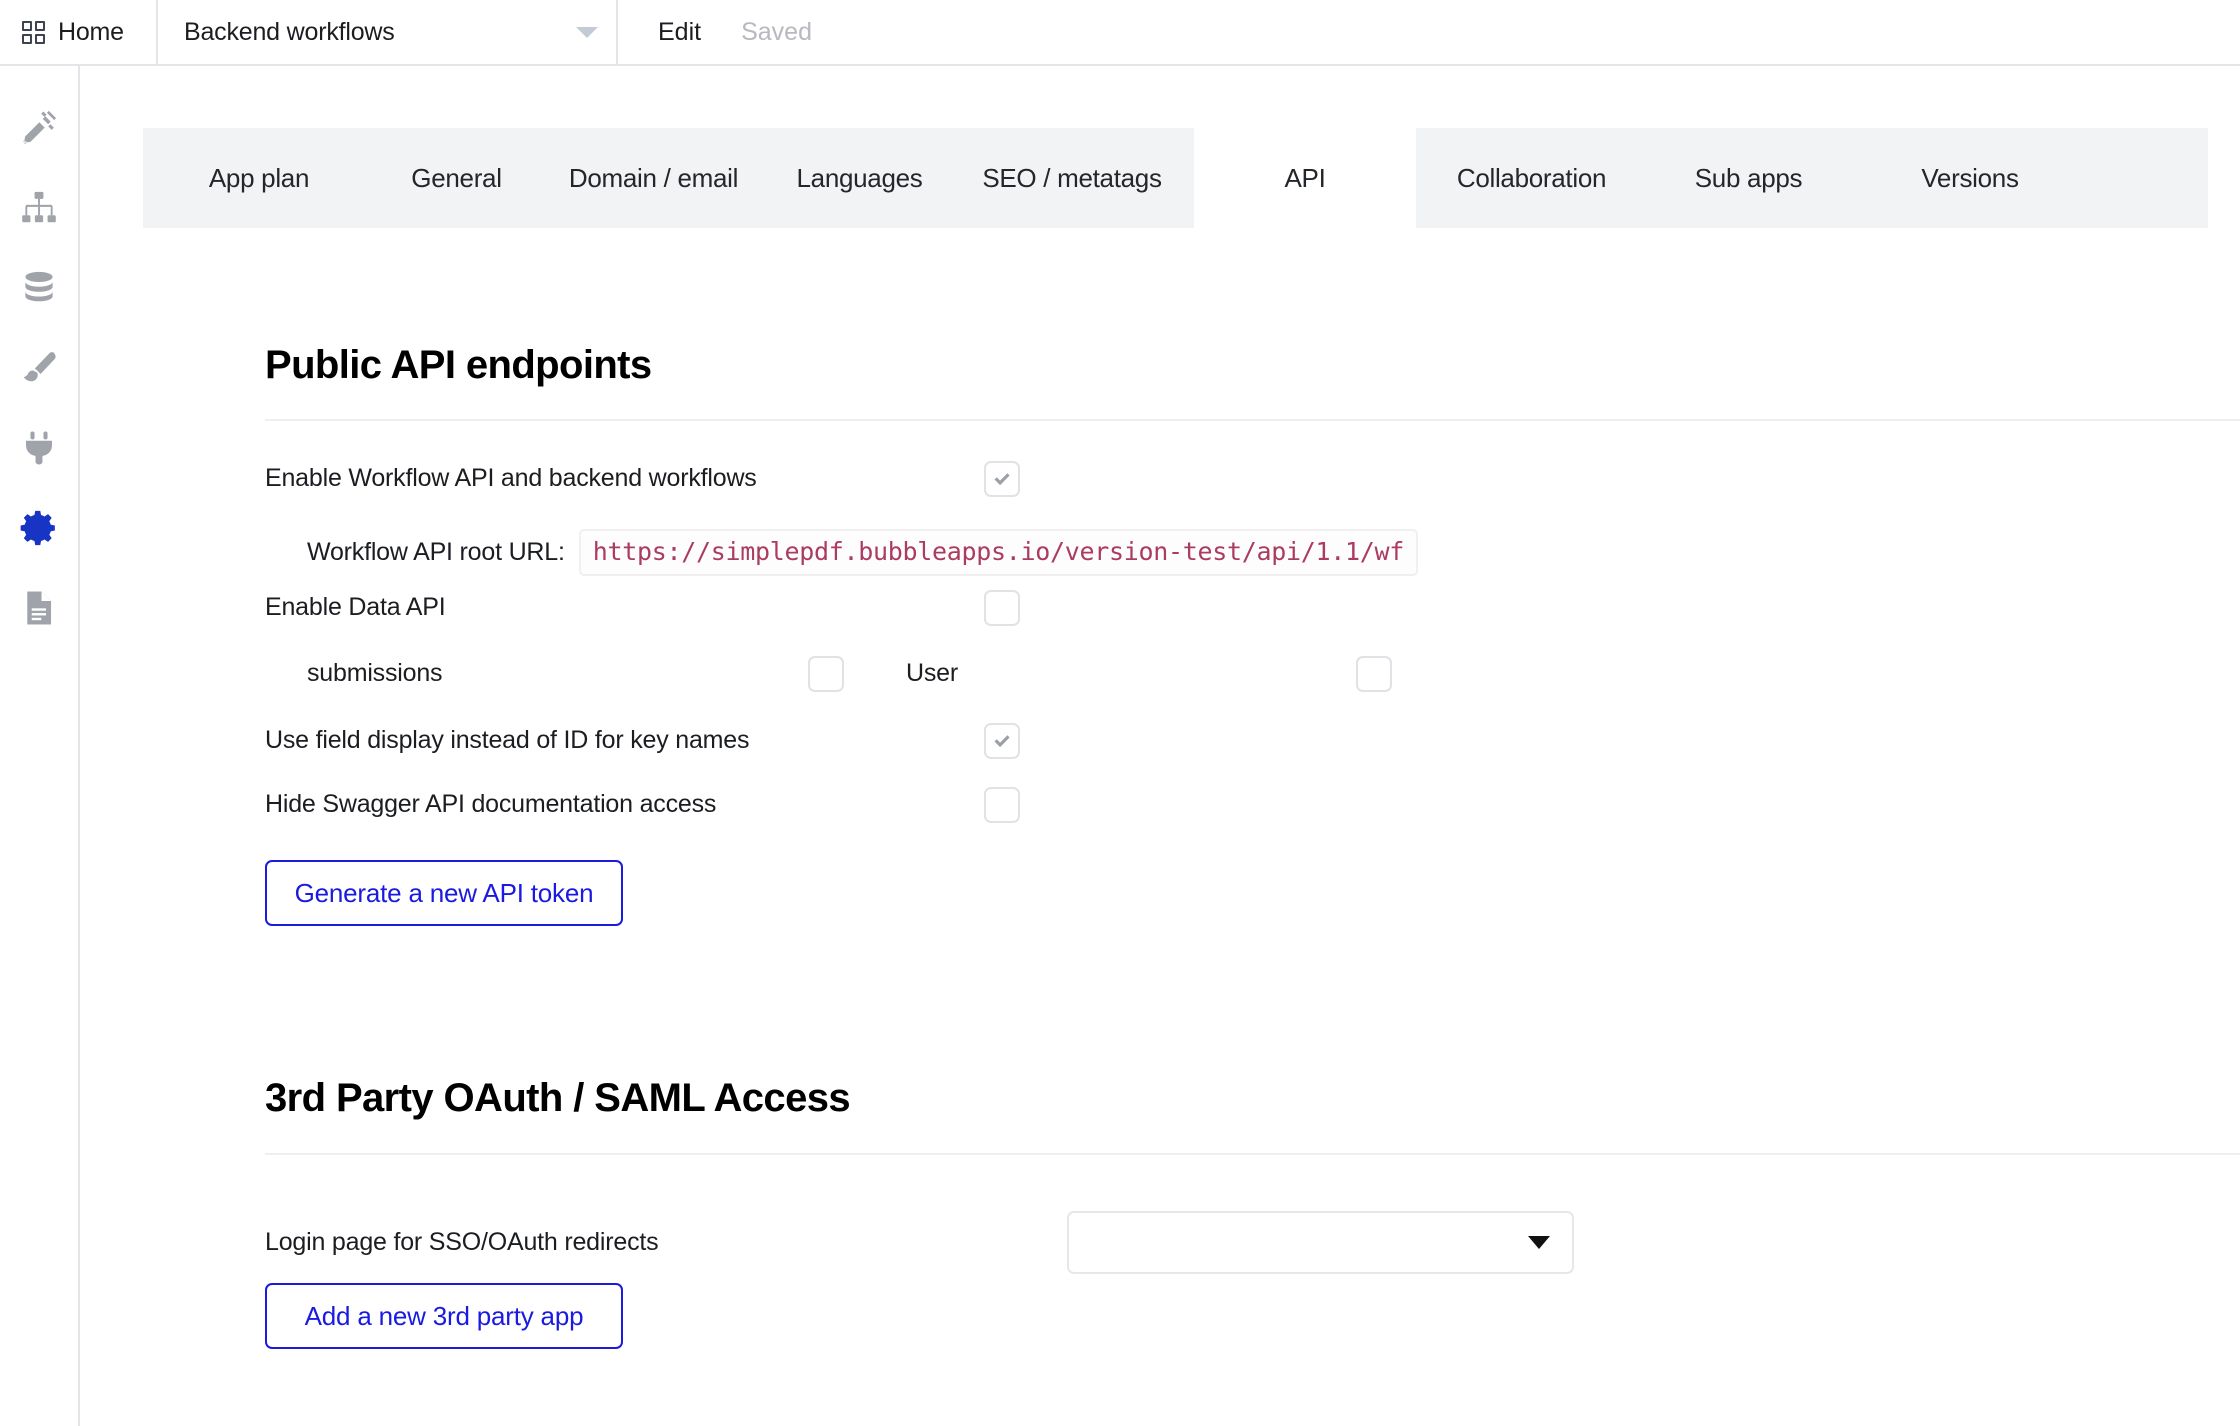  I want to click on grid-squares-icon, so click(33, 32).